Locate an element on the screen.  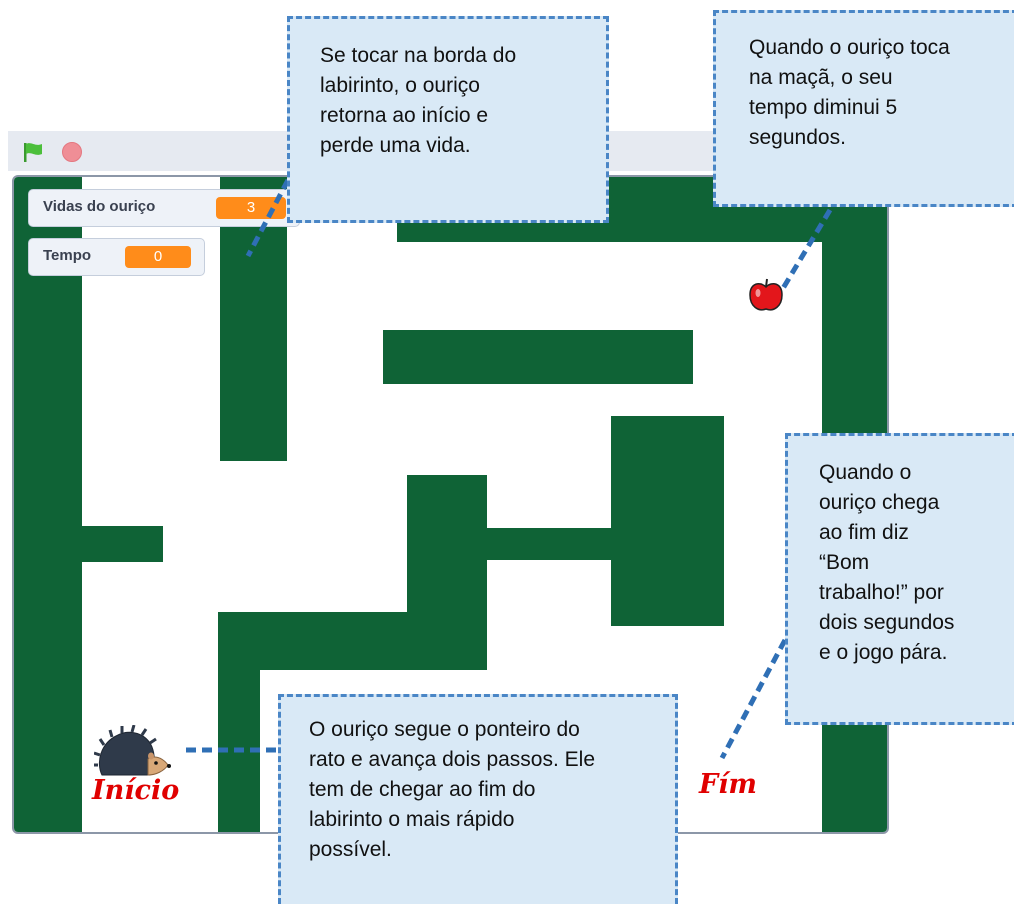
callout-line: retorna ao início e is located at coordinates (404, 115).